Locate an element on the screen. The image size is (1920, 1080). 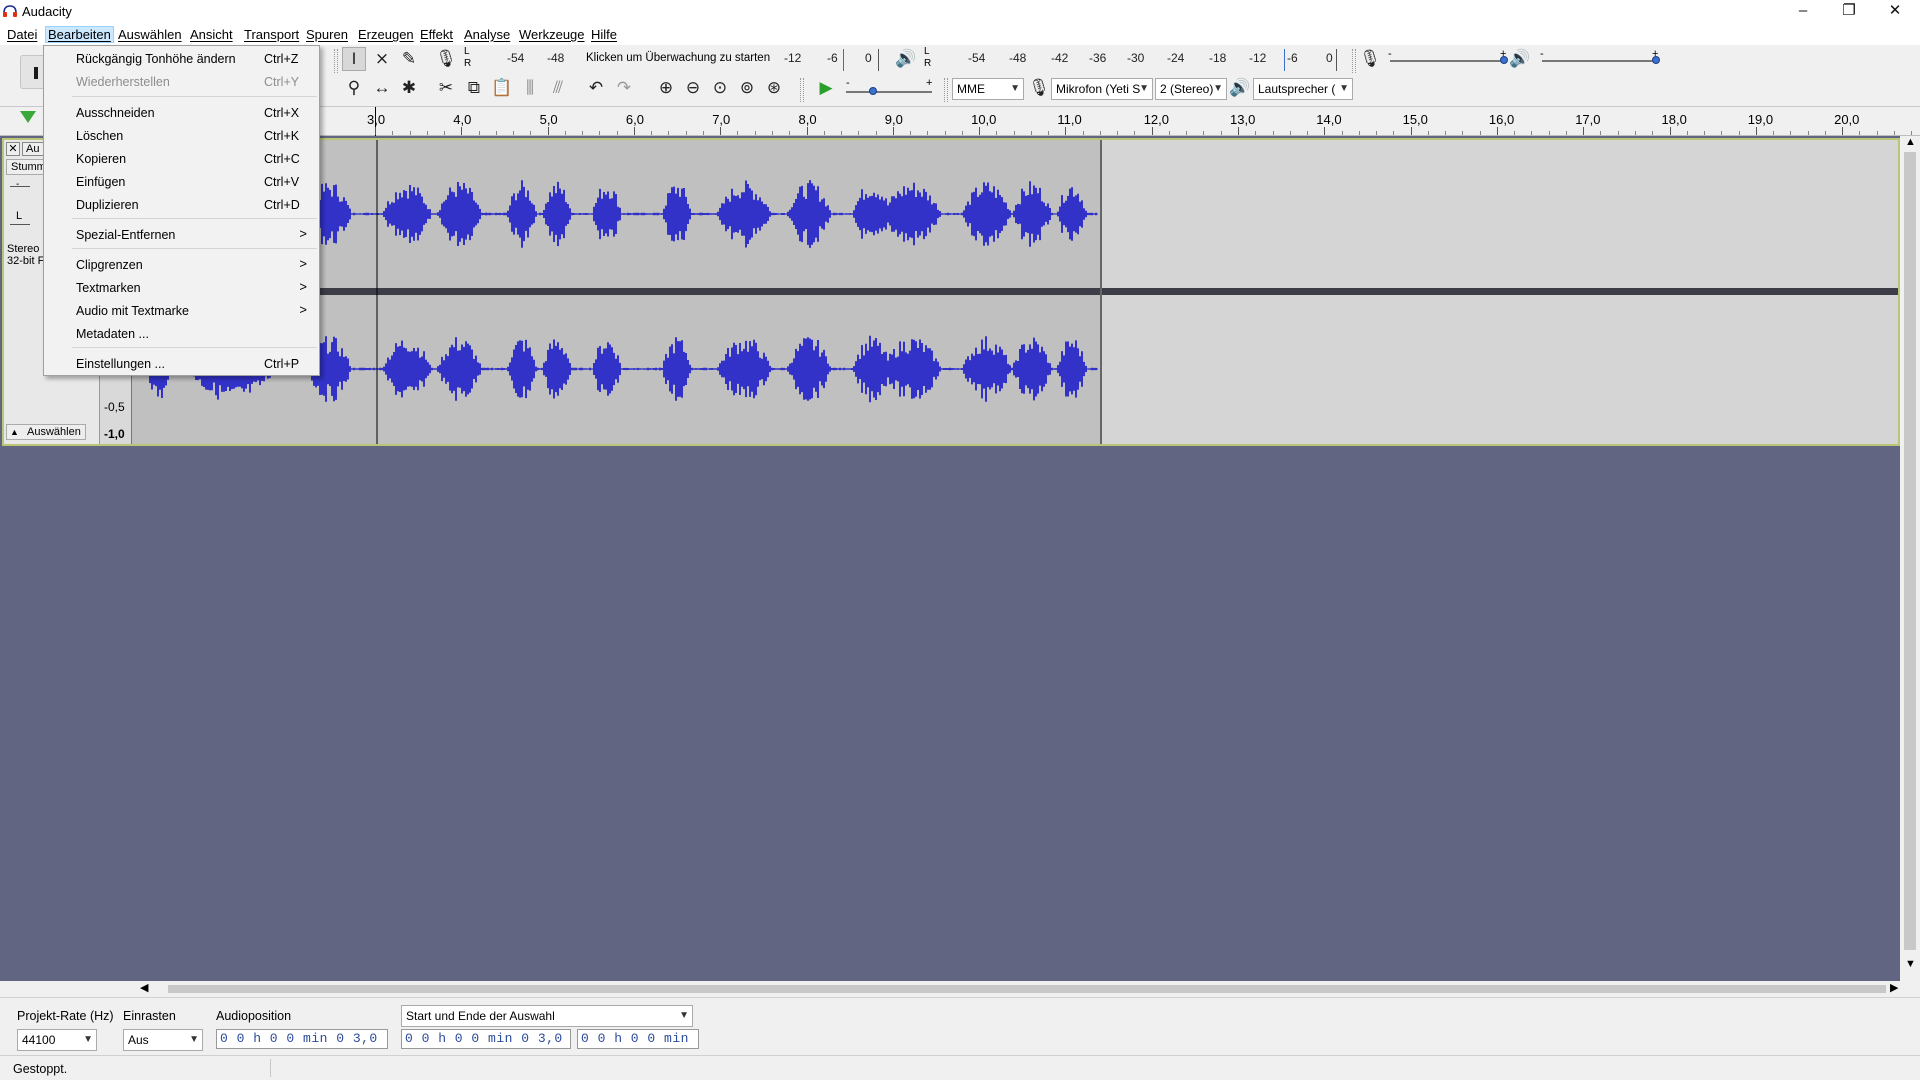
play-at-speed-button: ▶ is located at coordinates (826, 88).